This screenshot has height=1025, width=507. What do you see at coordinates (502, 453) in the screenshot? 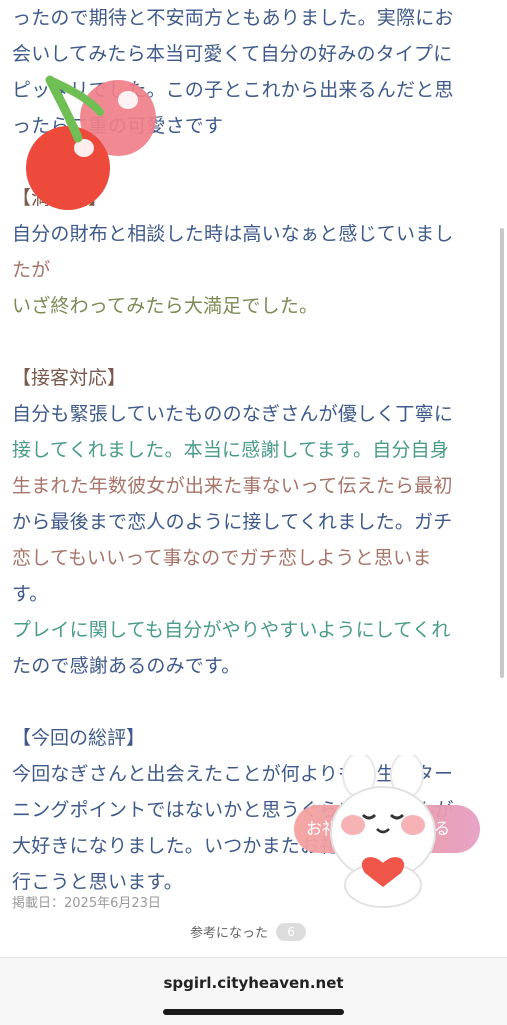
I see `scrollbar` at bounding box center [502, 453].